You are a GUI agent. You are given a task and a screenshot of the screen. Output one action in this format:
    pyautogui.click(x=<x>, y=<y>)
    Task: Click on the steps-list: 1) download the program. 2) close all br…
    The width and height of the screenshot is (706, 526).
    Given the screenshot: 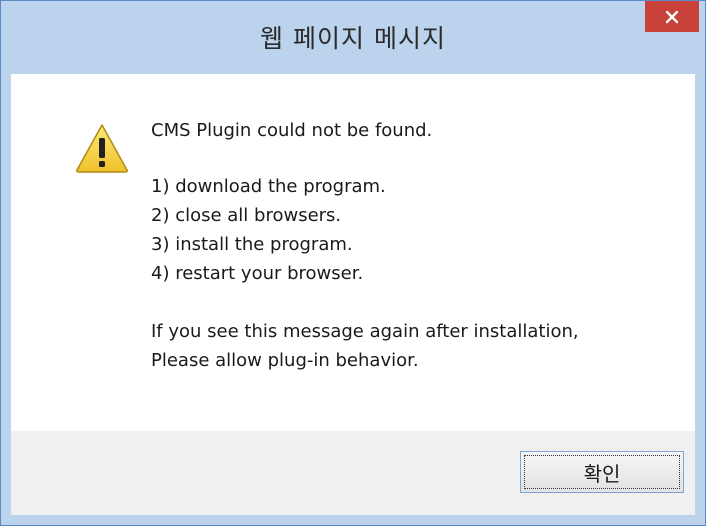 What is the action you would take?
    pyautogui.click(x=268, y=230)
    